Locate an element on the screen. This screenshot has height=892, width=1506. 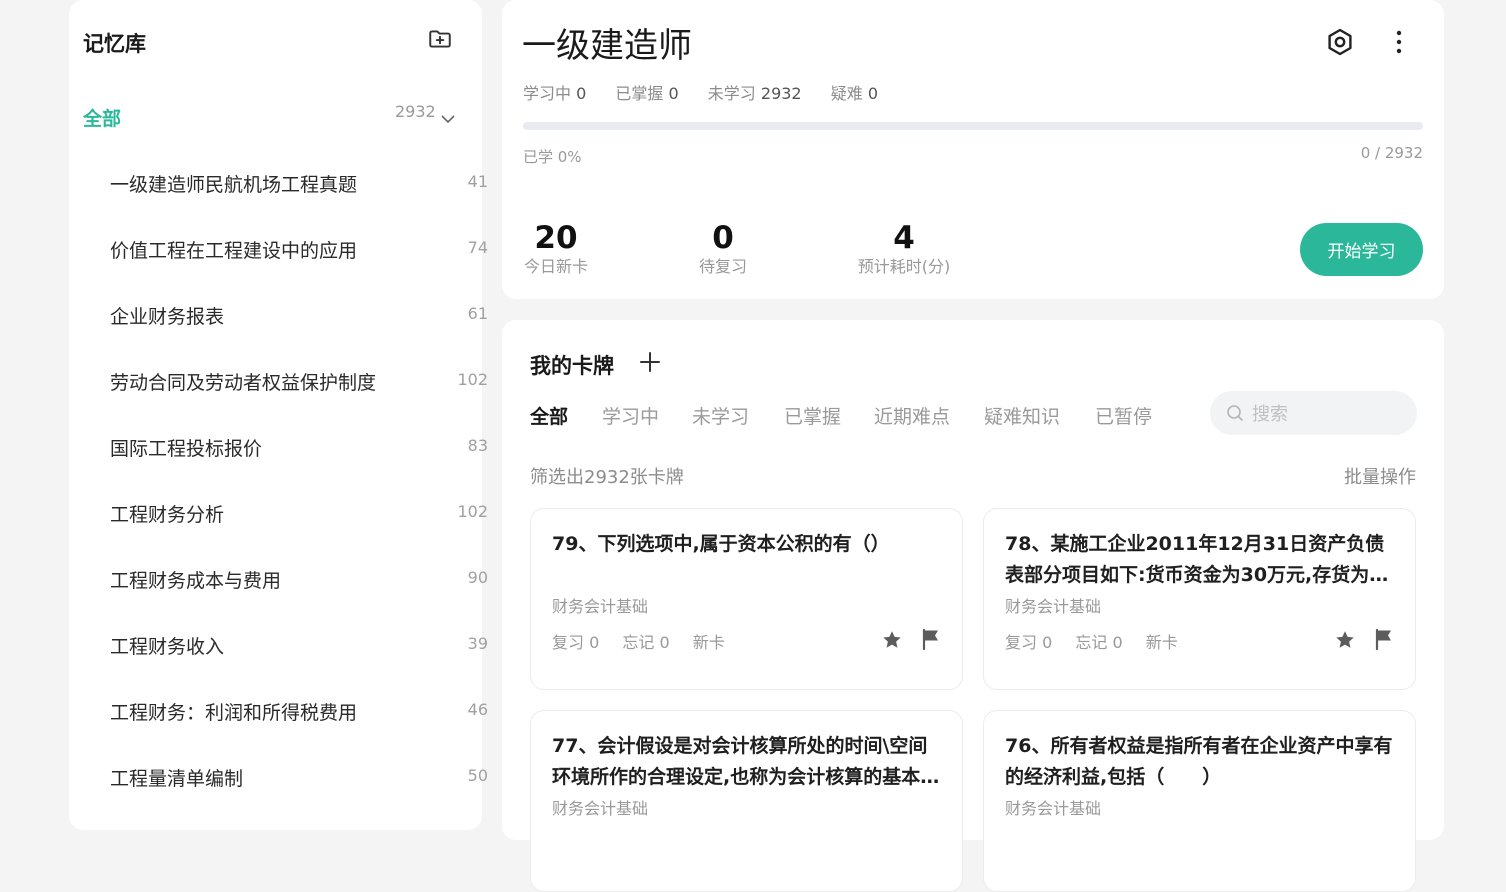
sidebar-item-label: 企业财务报表 is located at coordinates (167, 317).